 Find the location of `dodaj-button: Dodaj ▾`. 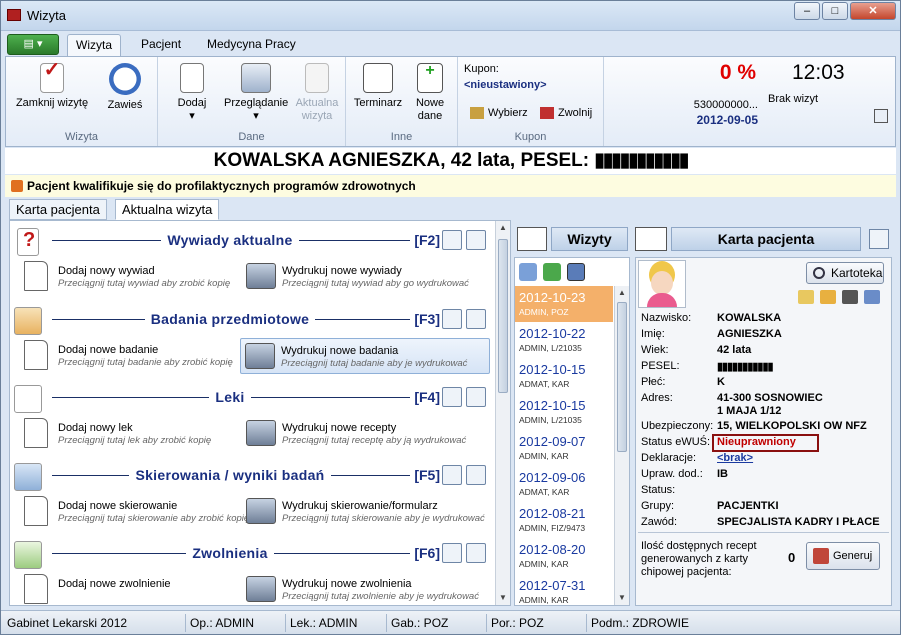

dodaj-button: Dodaj ▾ is located at coordinates (192, 93).